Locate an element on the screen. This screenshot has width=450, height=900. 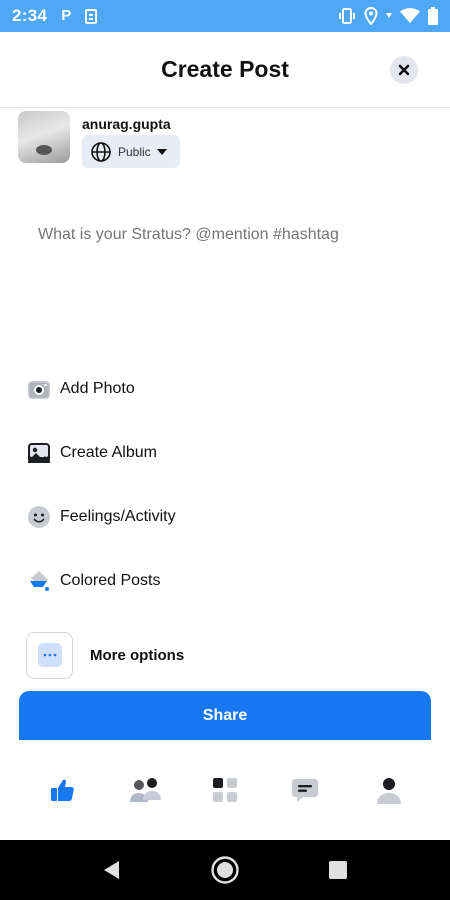
privacy-label: Public is located at coordinates (134, 151).